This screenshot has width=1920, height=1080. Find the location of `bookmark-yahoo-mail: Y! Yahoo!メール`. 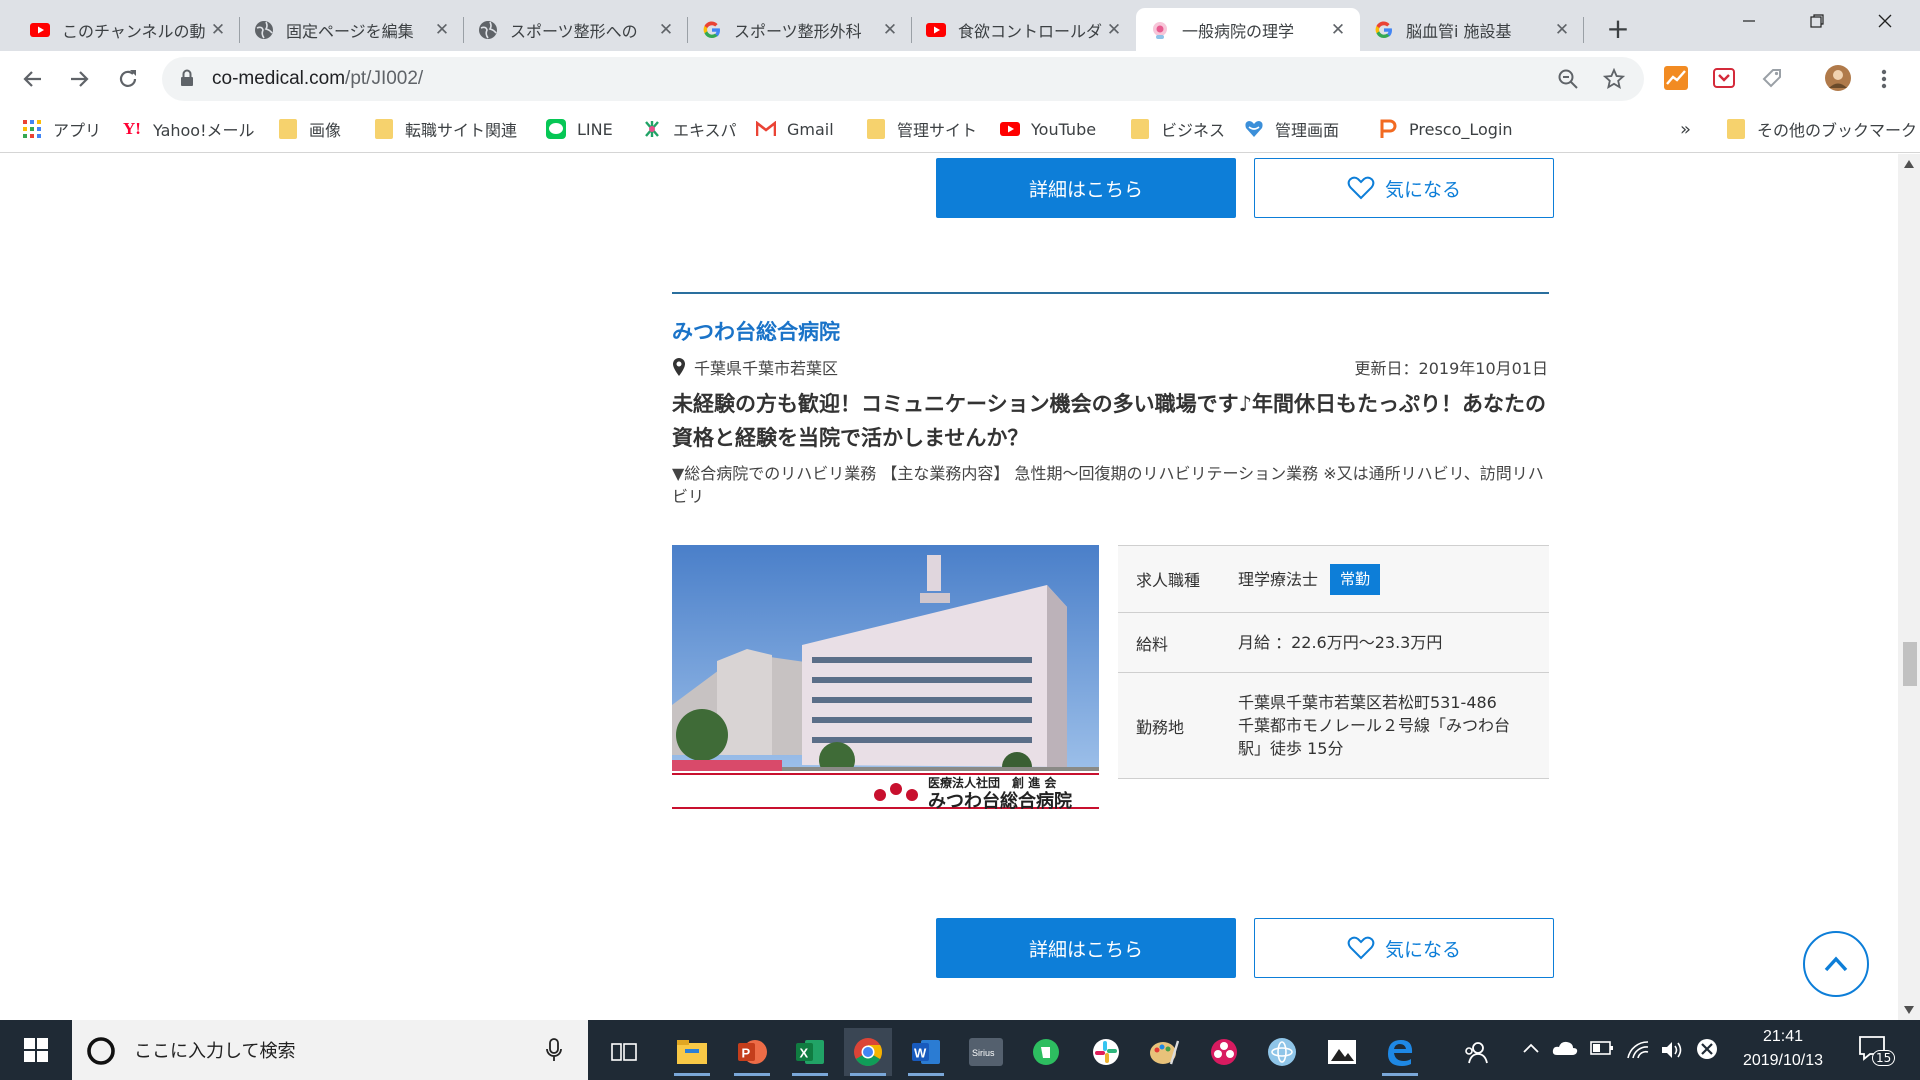

bookmark-yahoo-mail: Y! Yahoo!メール is located at coordinates (188, 129).